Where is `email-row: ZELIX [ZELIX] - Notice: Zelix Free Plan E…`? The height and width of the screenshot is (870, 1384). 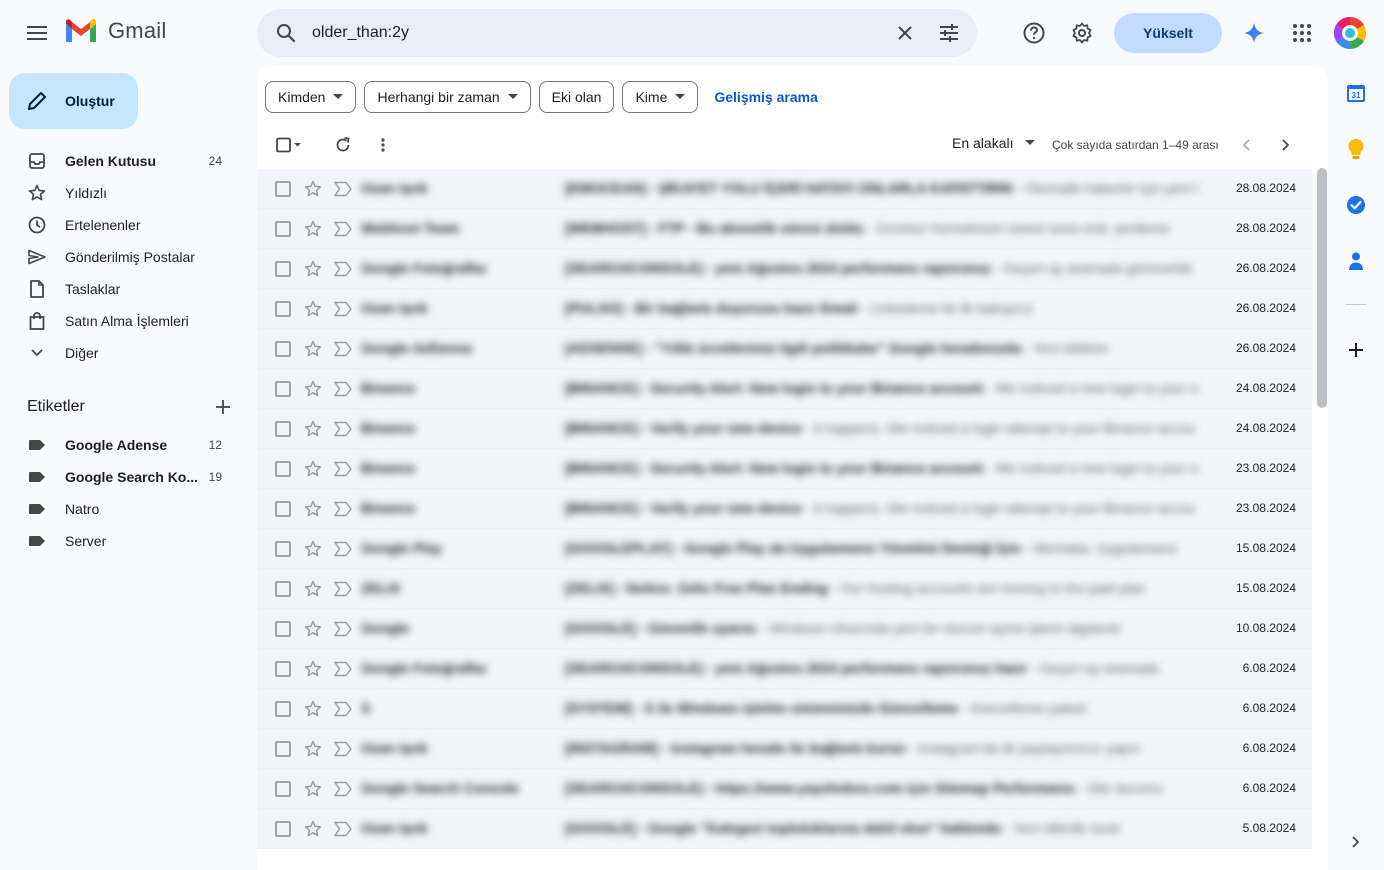
email-row: ZELIX [ZELIX] - Notice: Zelix Free Plan E… is located at coordinates (784, 589).